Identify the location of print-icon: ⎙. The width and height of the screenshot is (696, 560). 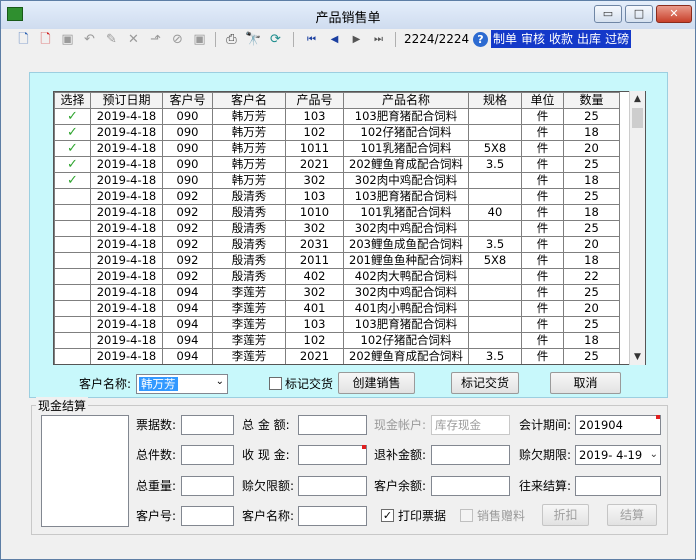
(231, 39).